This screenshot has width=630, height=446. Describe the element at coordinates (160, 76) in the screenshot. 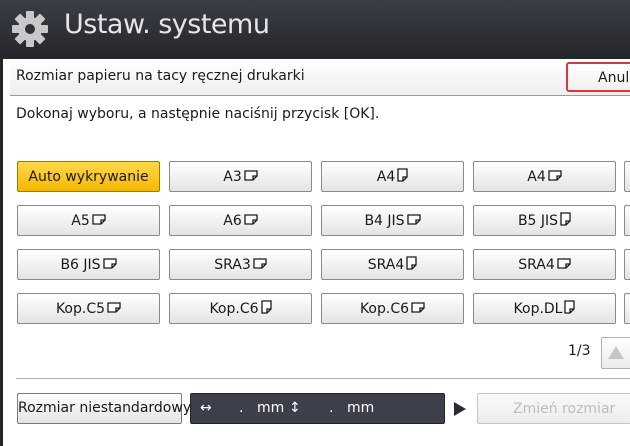

I see `setting-title: Rozmiar papieru na tacy ręcznej drukarki` at that location.